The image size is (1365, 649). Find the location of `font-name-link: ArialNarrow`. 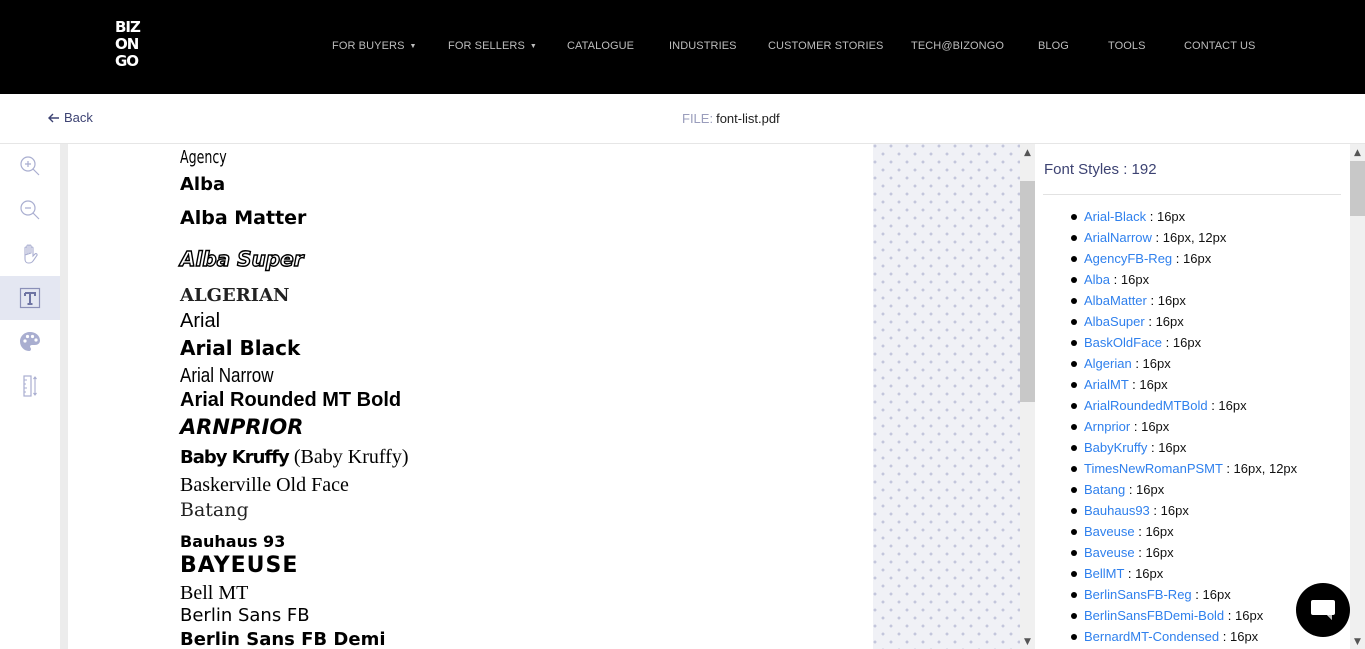

font-name-link: ArialNarrow is located at coordinates (1118, 237).